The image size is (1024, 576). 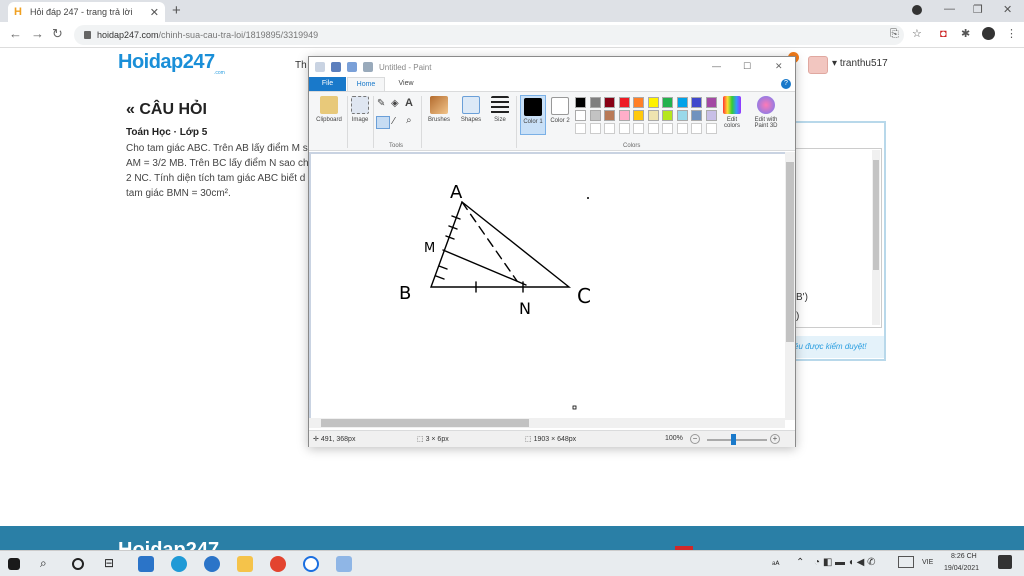 What do you see at coordinates (344, 564) in the screenshot?
I see `paint-taskbar-icon` at bounding box center [344, 564].